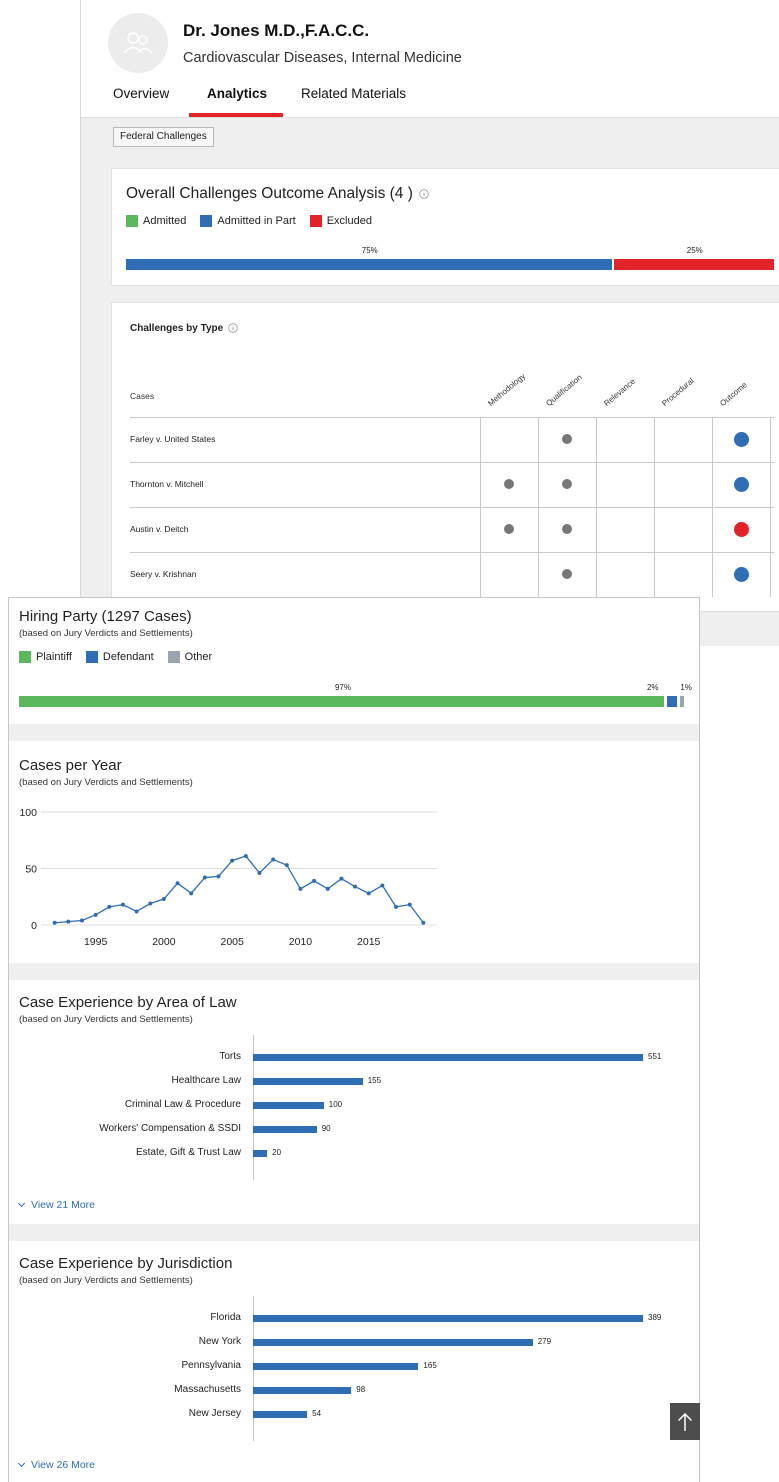  What do you see at coordinates (374, 1080) in the screenshot?
I see `value-label: 155` at bounding box center [374, 1080].